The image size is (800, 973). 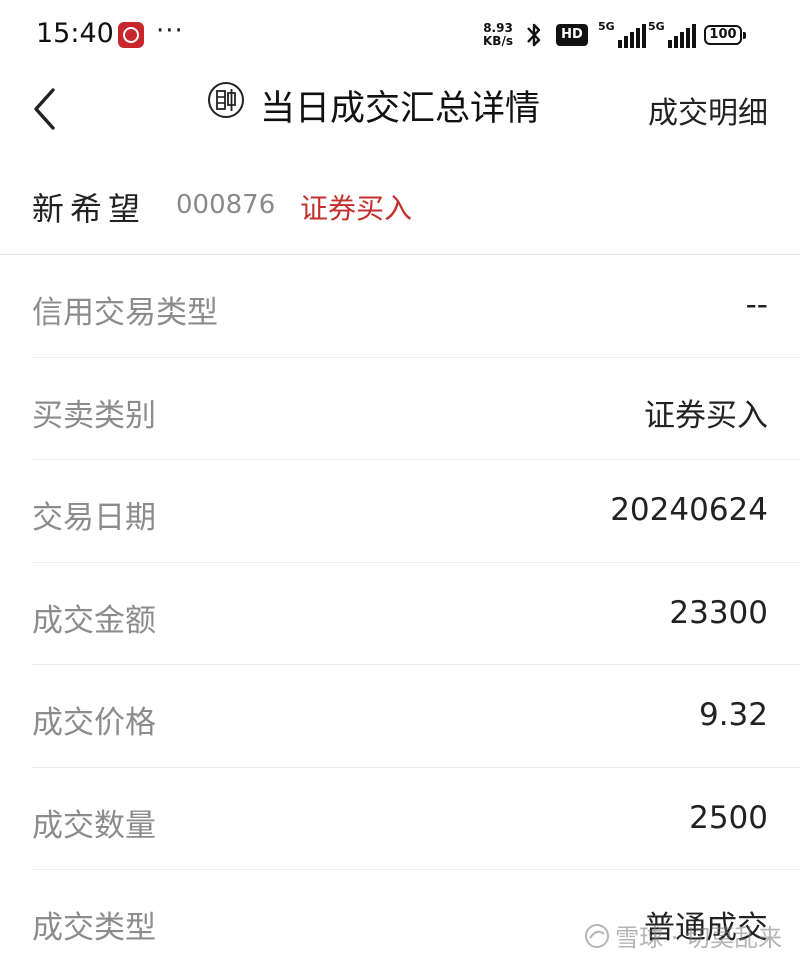 What do you see at coordinates (94, 825) in the screenshot?
I see `detail-label: 成交数量` at bounding box center [94, 825].